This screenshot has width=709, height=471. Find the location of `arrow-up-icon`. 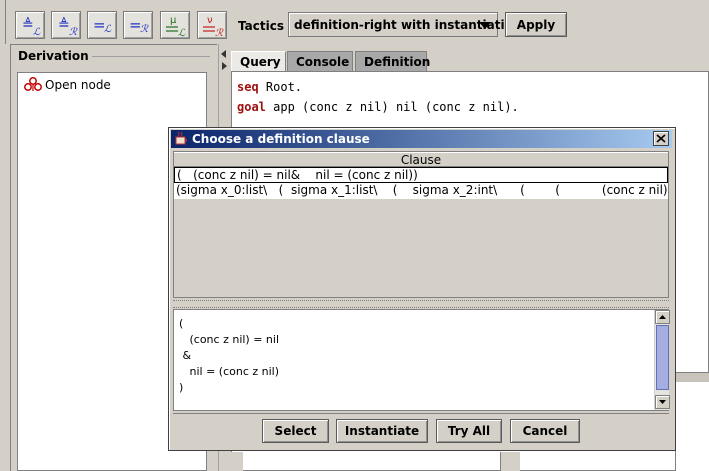

arrow-up-icon is located at coordinates (662, 317).